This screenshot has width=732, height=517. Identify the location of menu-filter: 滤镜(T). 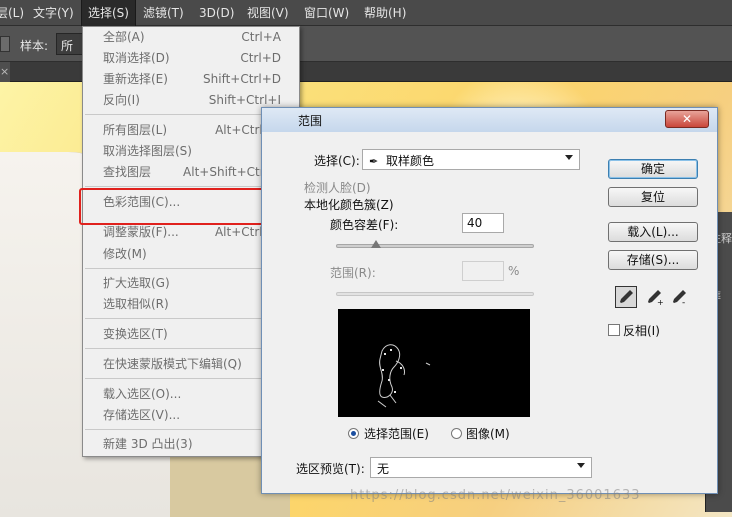
(163, 13).